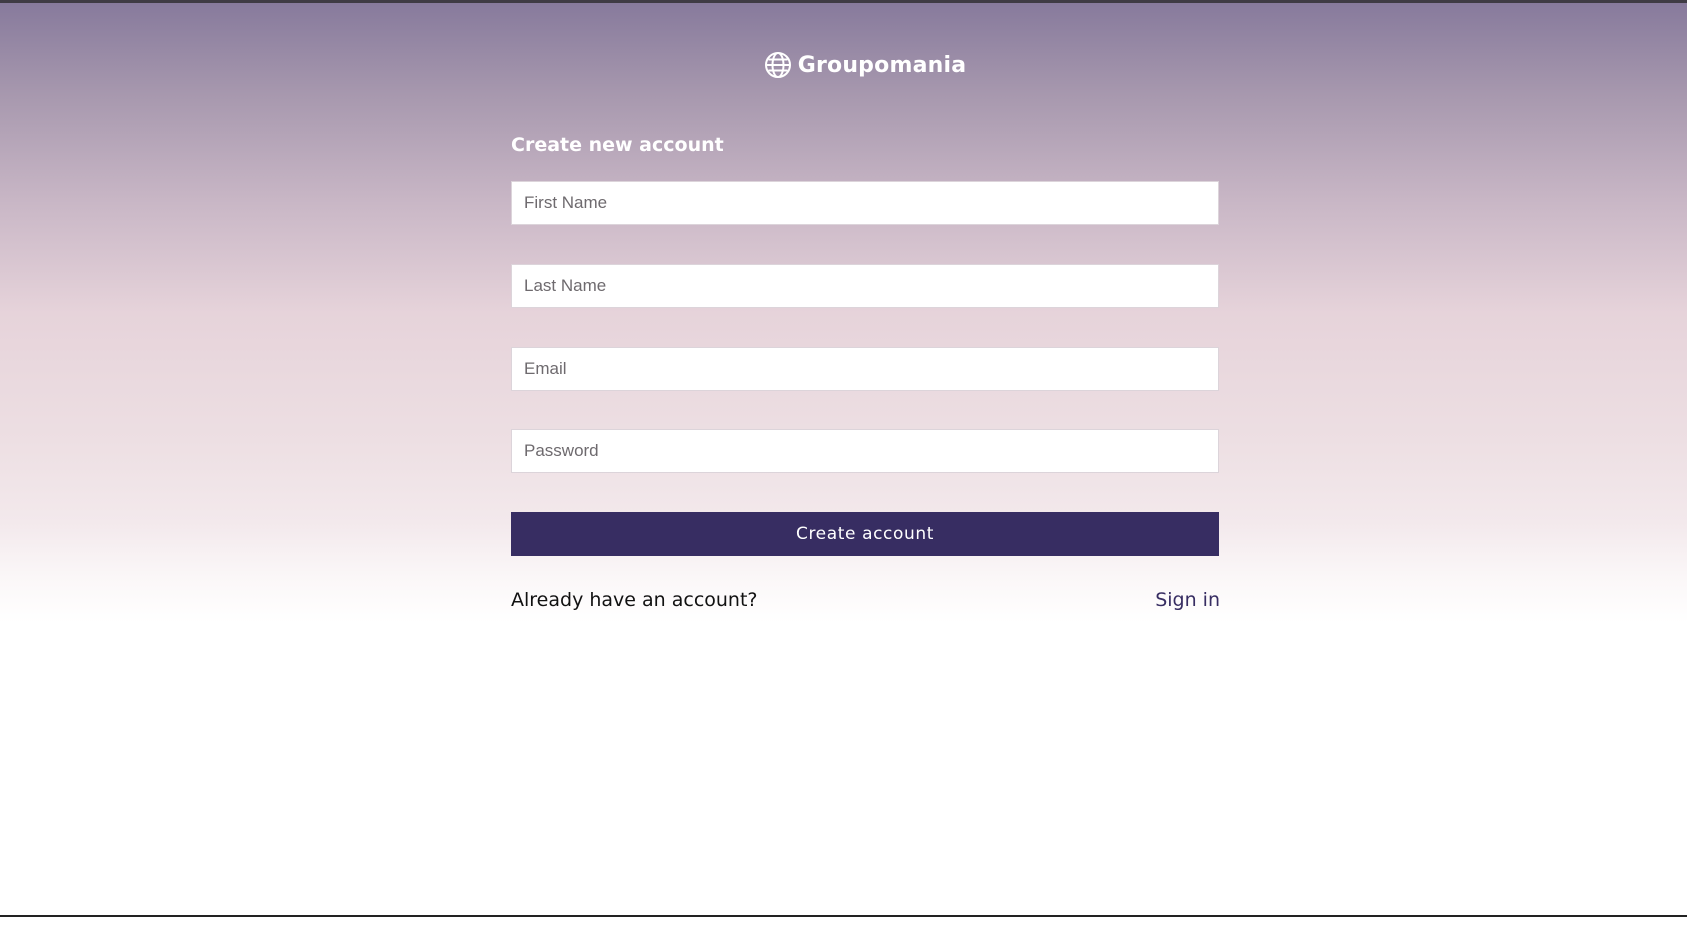 Image resolution: width=1687 pixels, height=949 pixels. What do you see at coordinates (634, 600) in the screenshot?
I see `already-have-account-text: Already have an account?` at bounding box center [634, 600].